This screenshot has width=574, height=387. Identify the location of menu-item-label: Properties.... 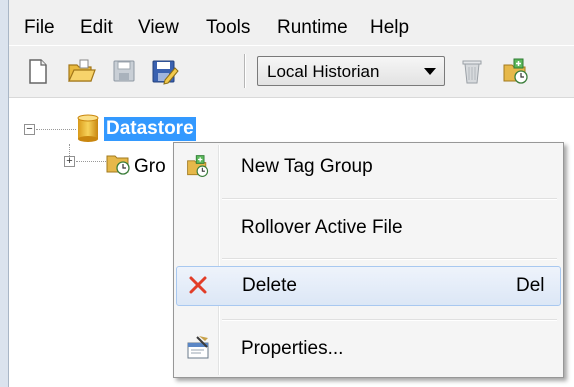
(292, 348).